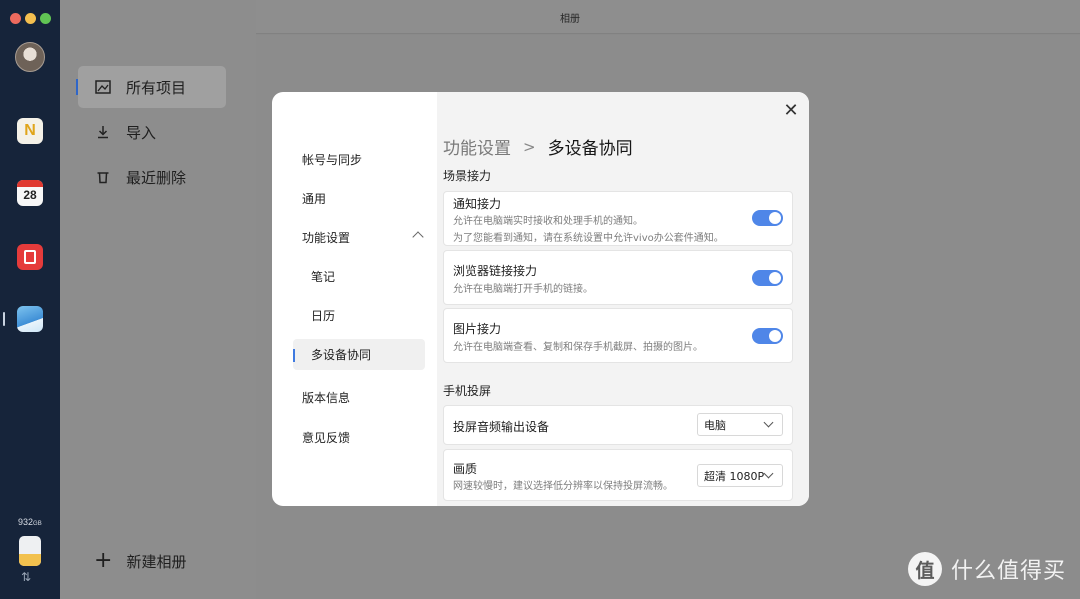 The image size is (1080, 599). Describe the element at coordinates (326, 398) in the screenshot. I see `nav-label: 版本信息` at that location.